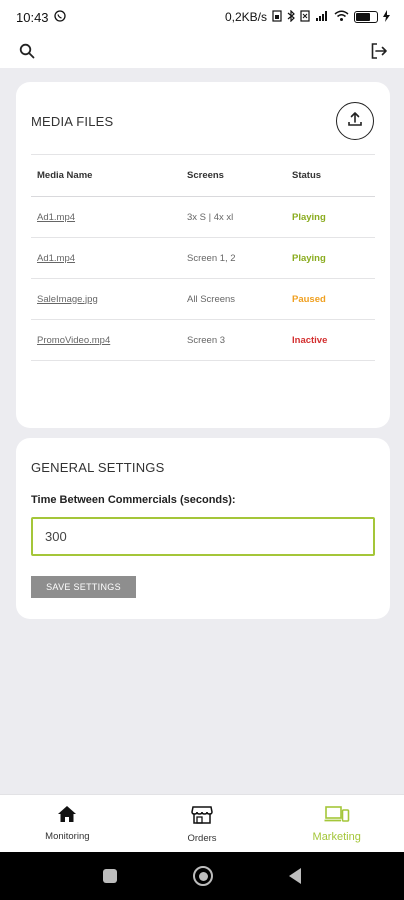 The width and height of the screenshot is (404, 900). Describe the element at coordinates (366, 17) in the screenshot. I see `battery-icon` at that location.